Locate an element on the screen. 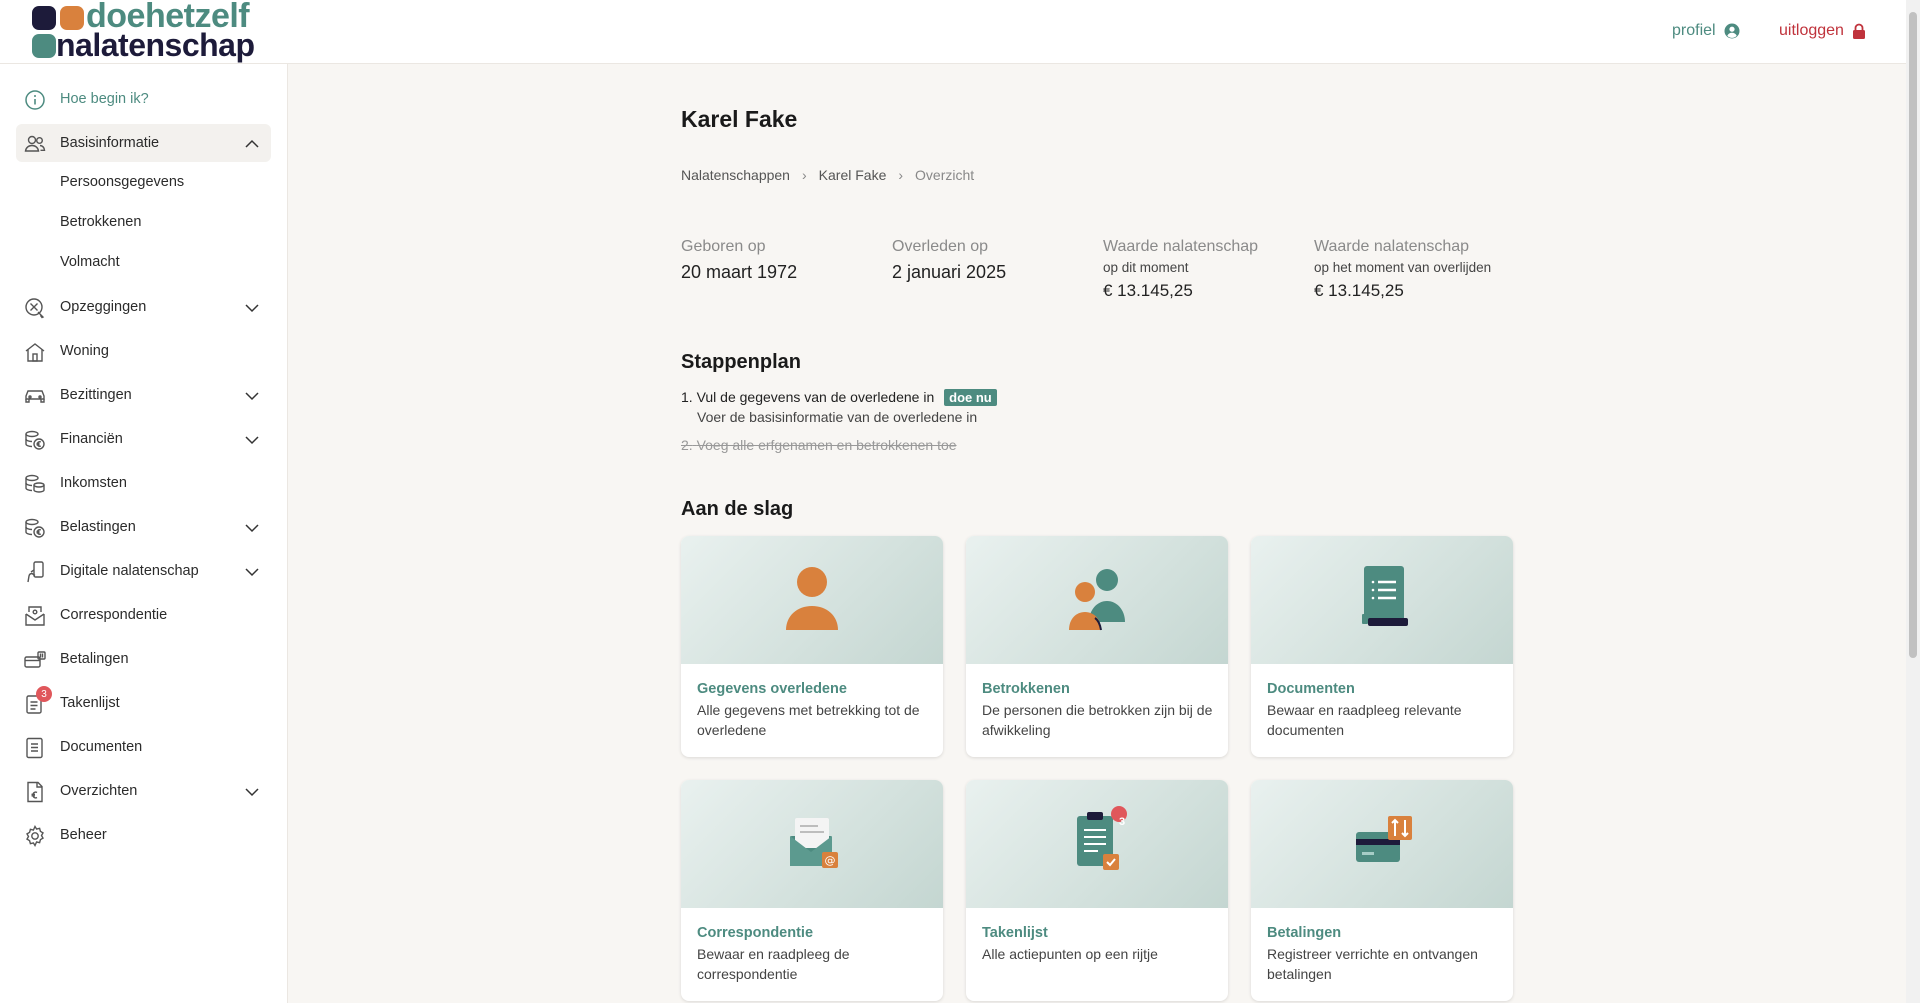  lock-icon is located at coordinates (1858, 31).